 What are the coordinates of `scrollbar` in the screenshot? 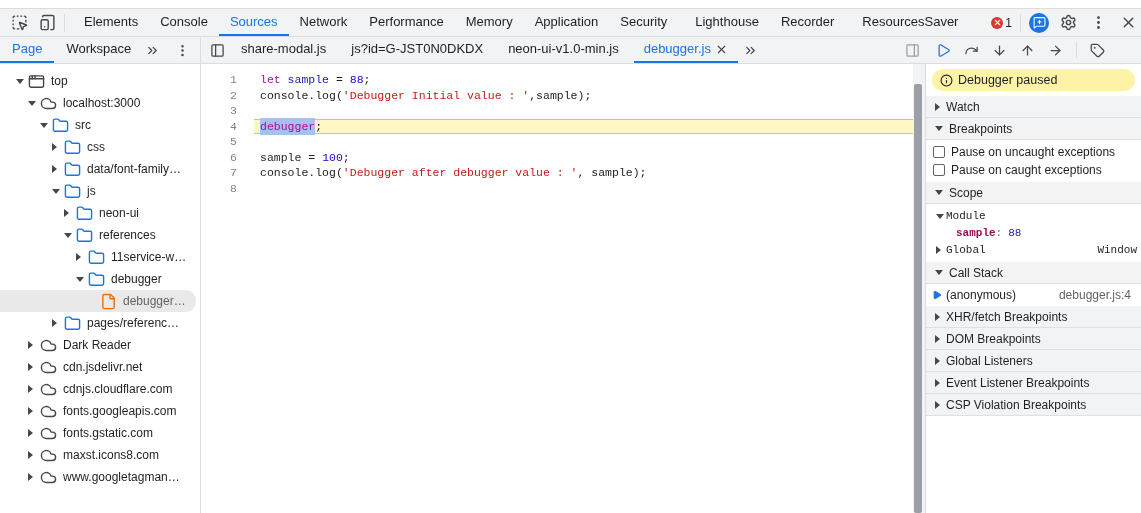 It's located at (918, 288).